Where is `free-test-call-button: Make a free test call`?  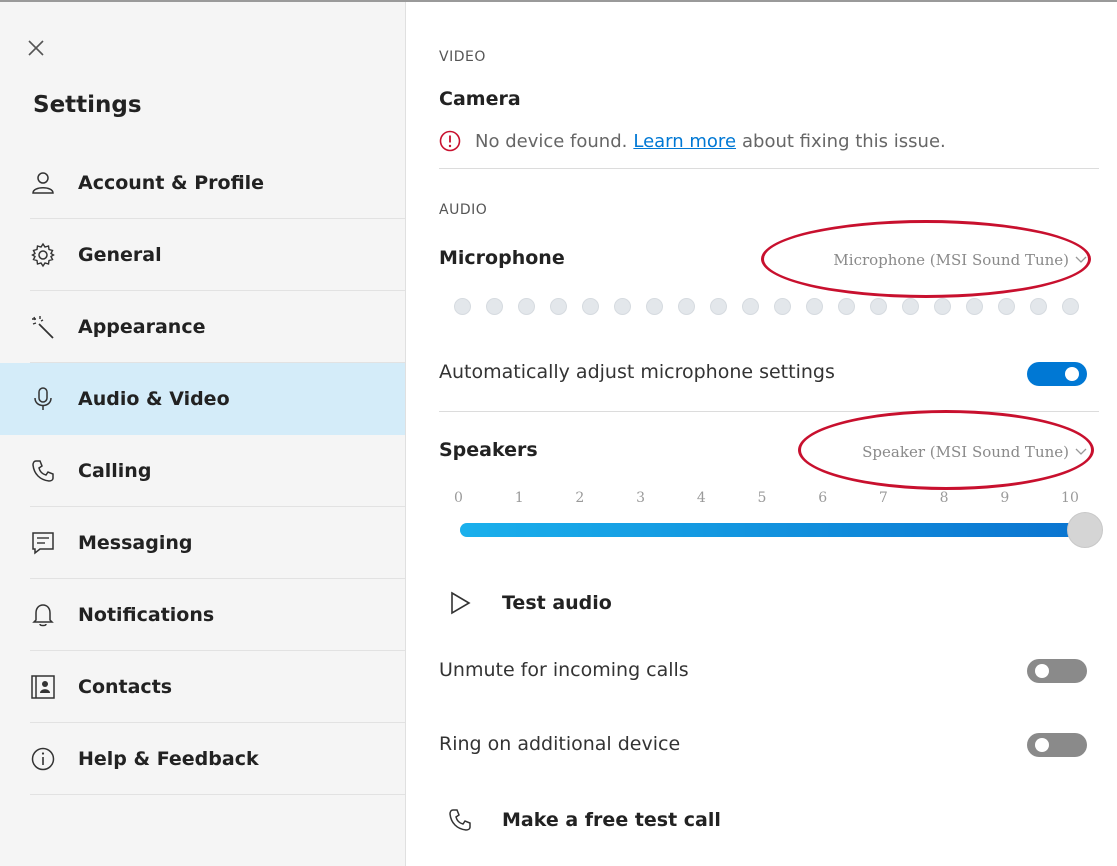
free-test-call-button: Make a free test call is located at coordinates (583, 820).